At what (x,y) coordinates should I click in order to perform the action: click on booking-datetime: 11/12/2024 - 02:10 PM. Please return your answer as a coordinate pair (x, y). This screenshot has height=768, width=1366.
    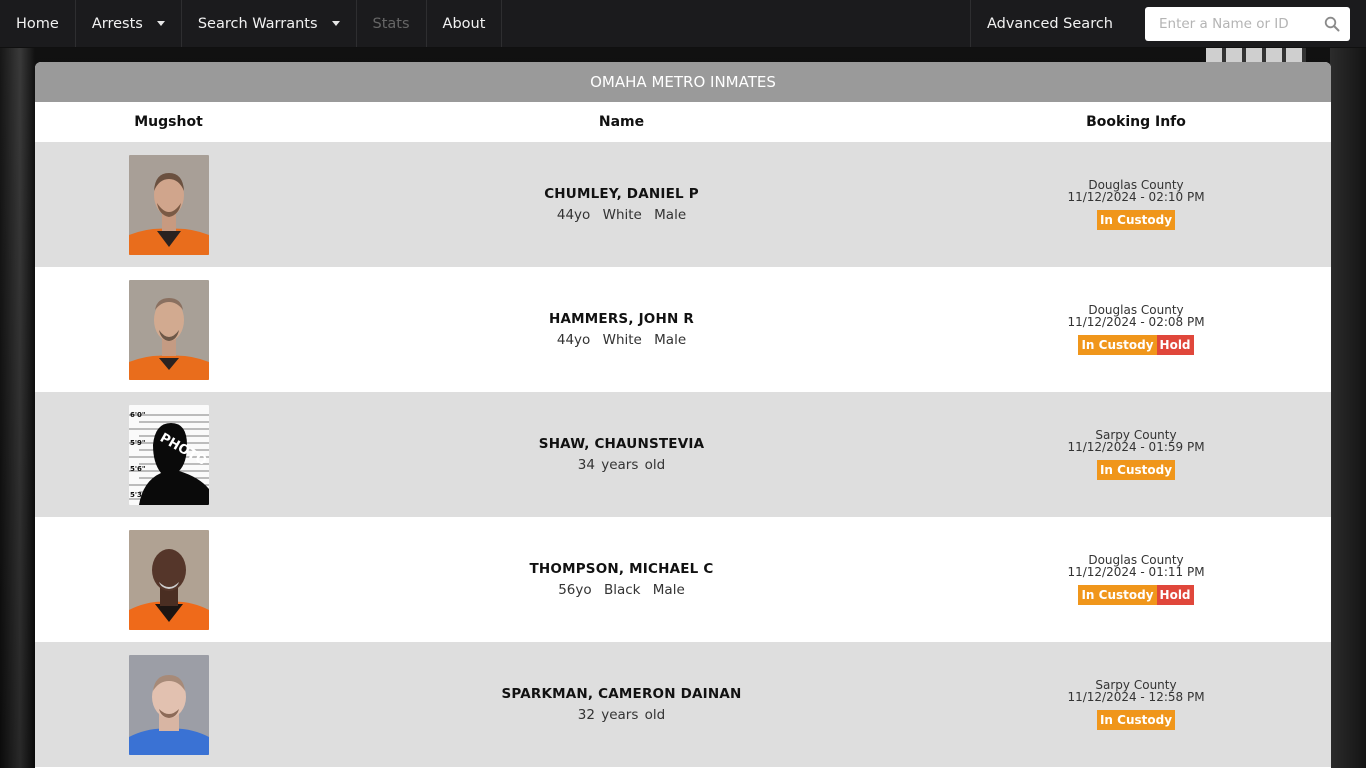
    Looking at the image, I should click on (1136, 197).